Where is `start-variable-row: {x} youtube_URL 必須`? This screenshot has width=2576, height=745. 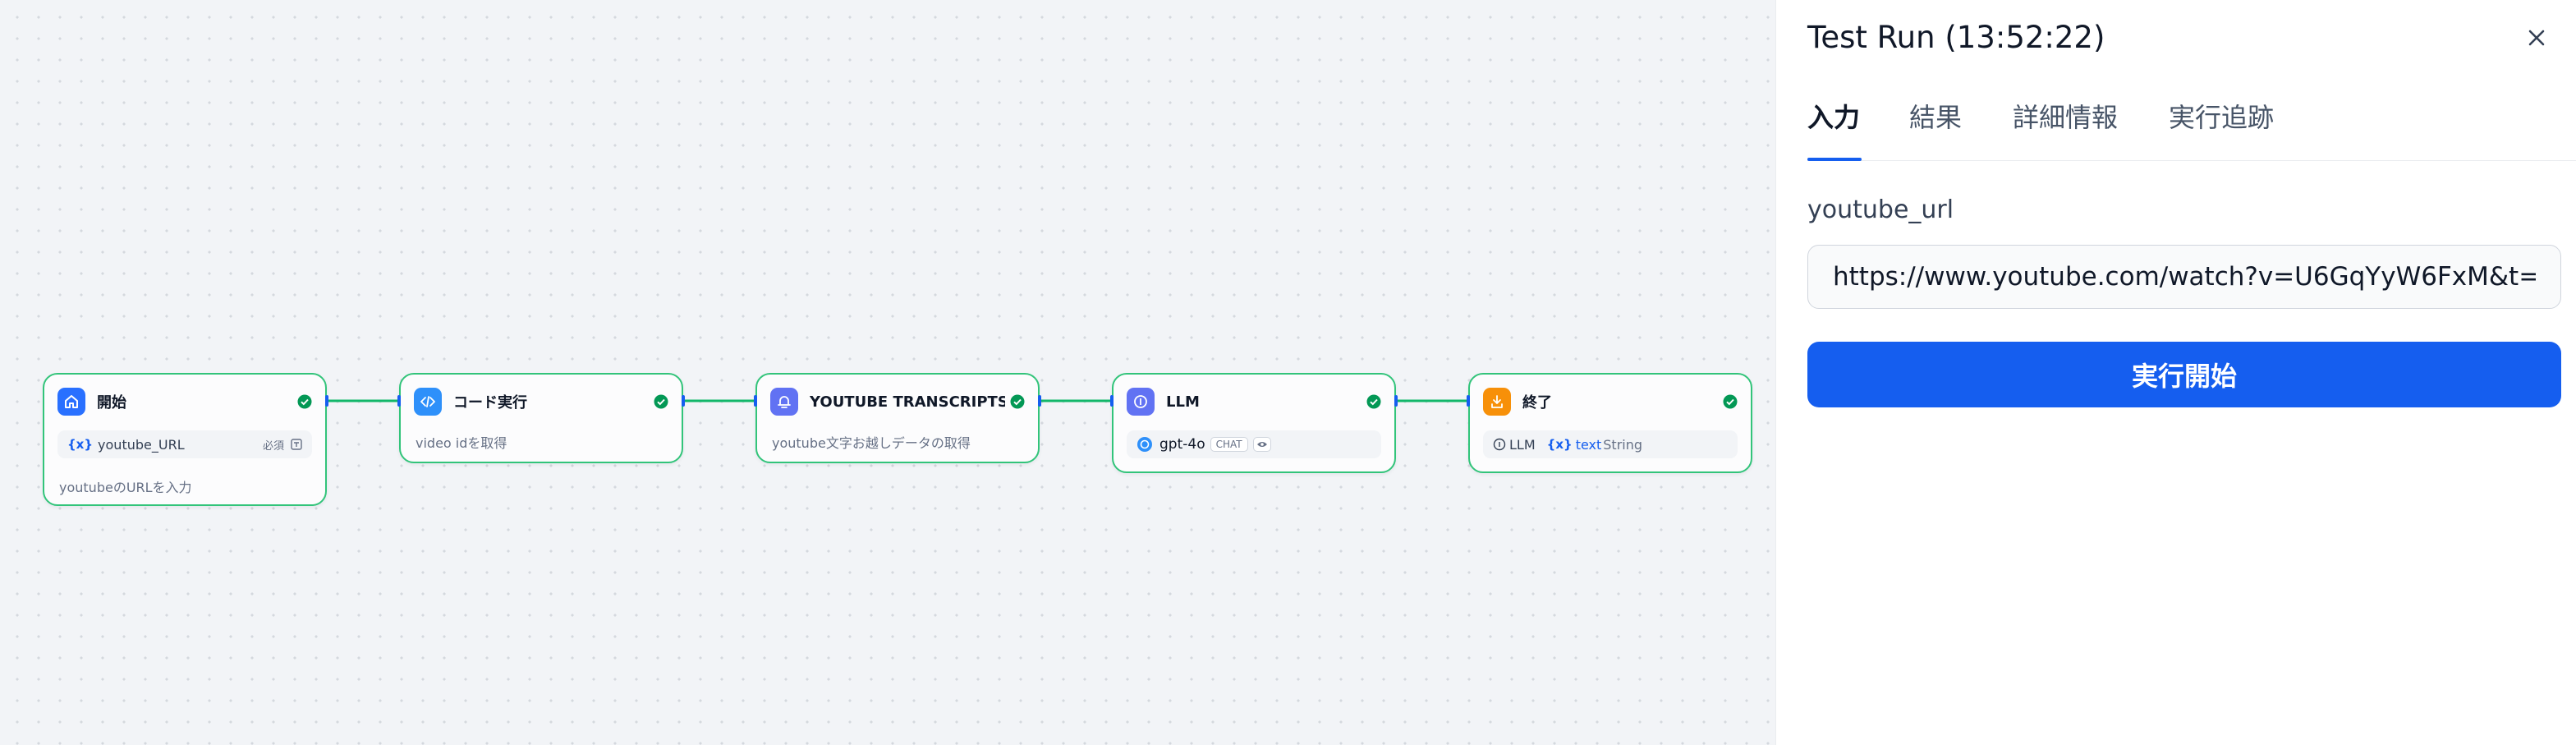 start-variable-row: {x} youtube_URL 必須 is located at coordinates (184, 444).